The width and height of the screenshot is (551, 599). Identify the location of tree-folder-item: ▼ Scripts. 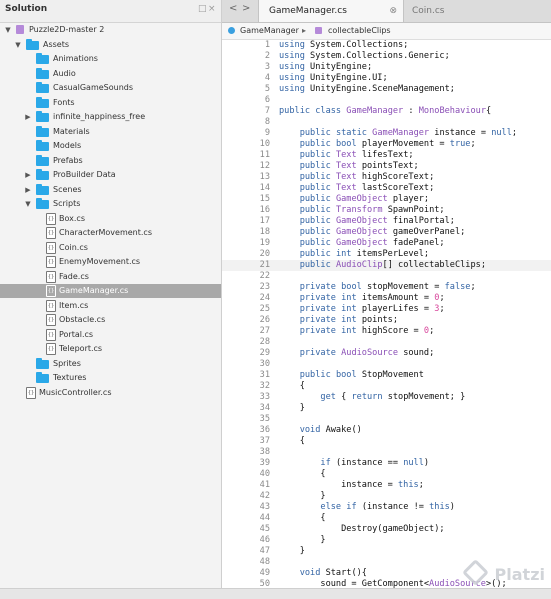
(110, 204).